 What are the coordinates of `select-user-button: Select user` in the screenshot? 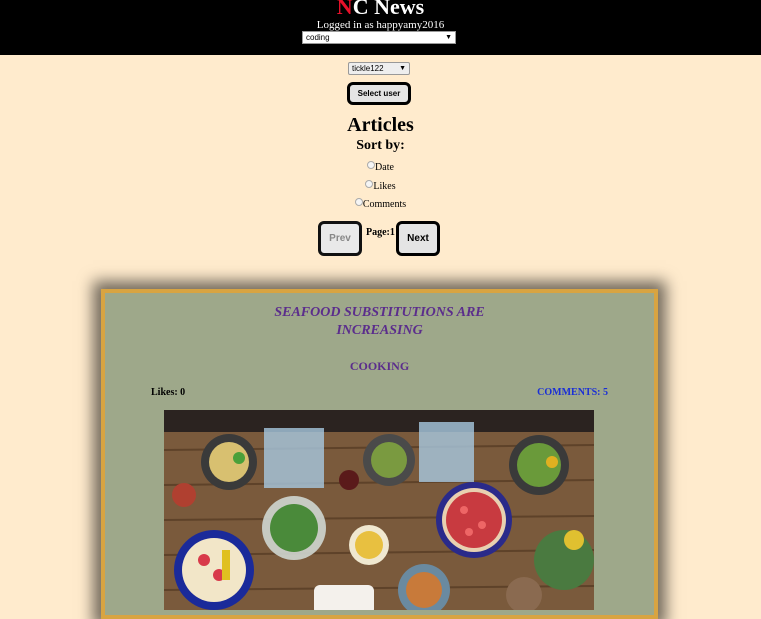 It's located at (379, 93).